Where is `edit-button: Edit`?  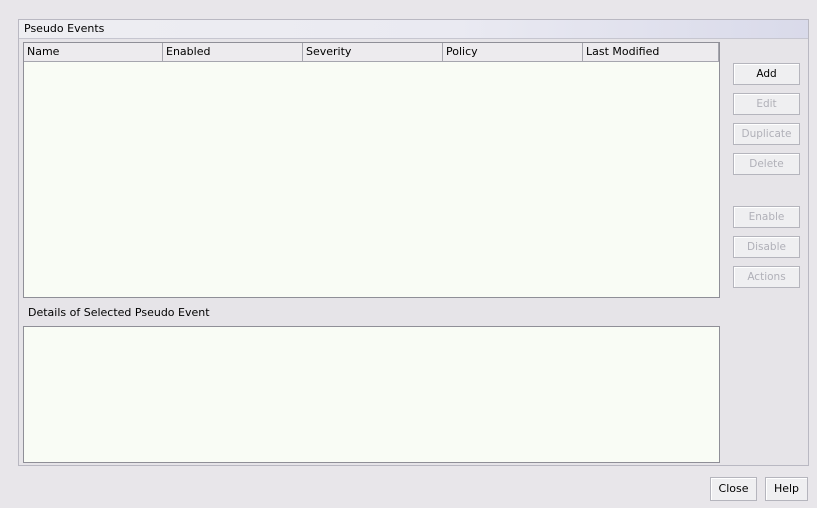 edit-button: Edit is located at coordinates (766, 104).